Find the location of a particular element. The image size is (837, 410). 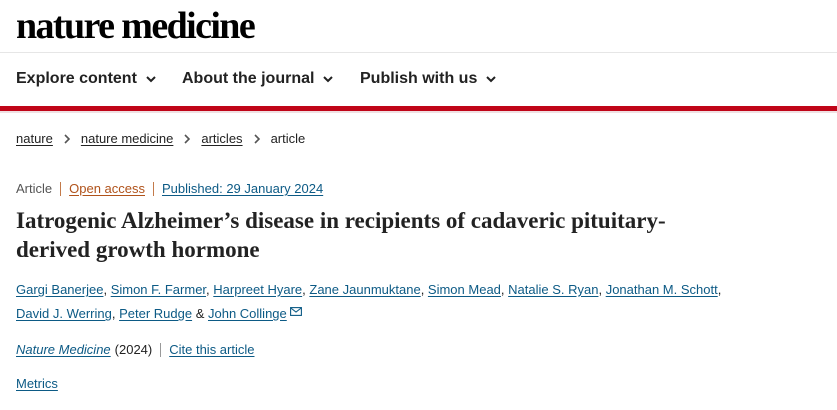

nav-about-the-journal: About the journal is located at coordinates (258, 79).